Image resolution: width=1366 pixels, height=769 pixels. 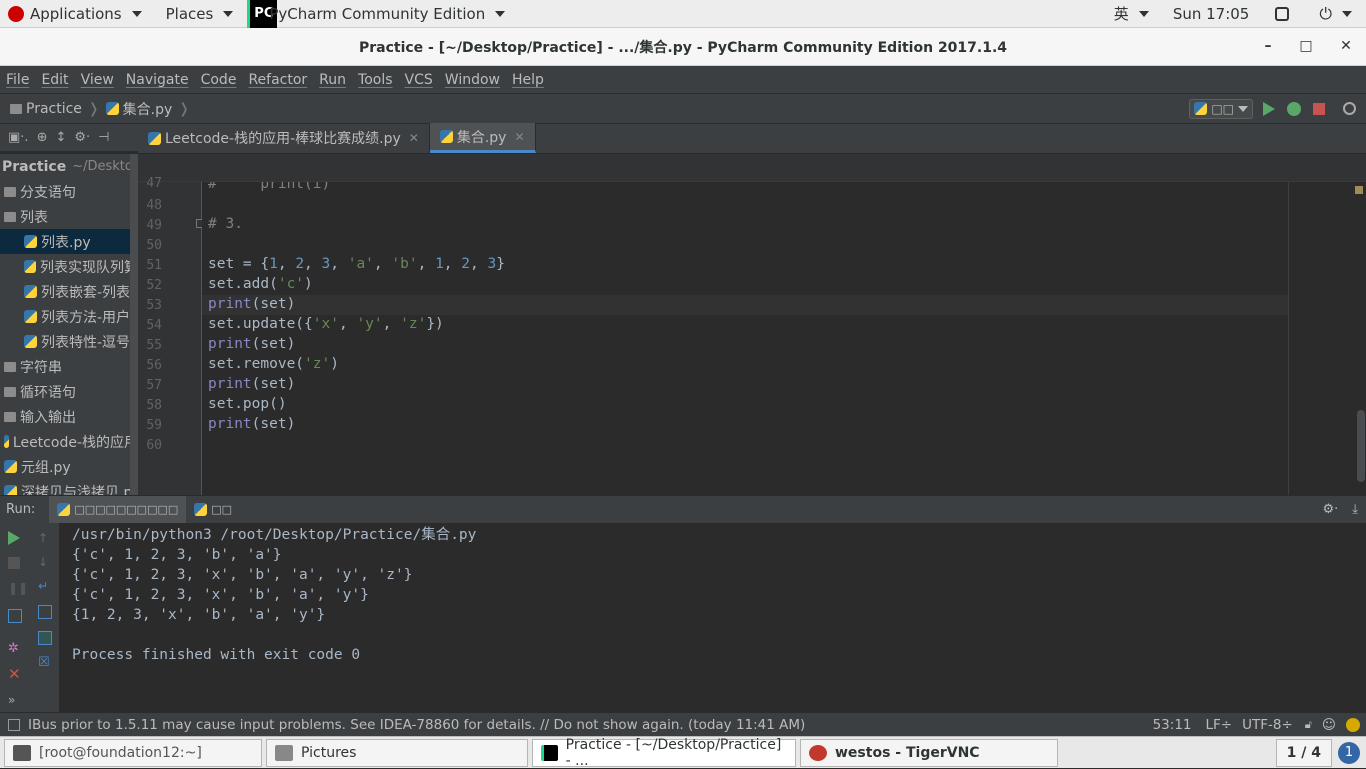 What do you see at coordinates (69, 316) in the screenshot?
I see `tree-item-file: 列表方法-用户` at bounding box center [69, 316].